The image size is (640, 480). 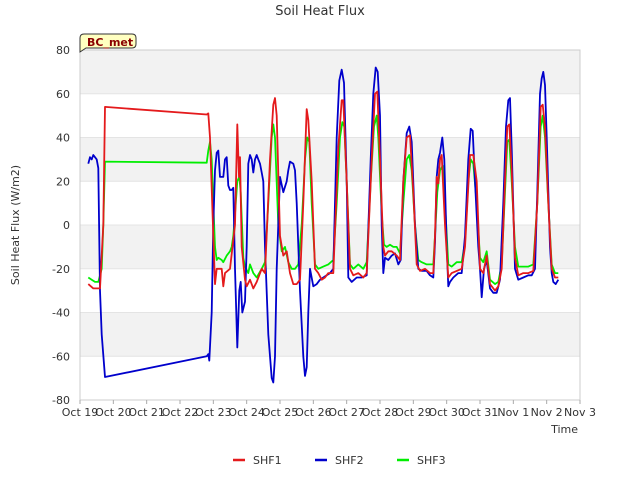 What do you see at coordinates (61, 225) in the screenshot?
I see `y-axis-ticks: -80-60-40-20020406080` at bounding box center [61, 225].